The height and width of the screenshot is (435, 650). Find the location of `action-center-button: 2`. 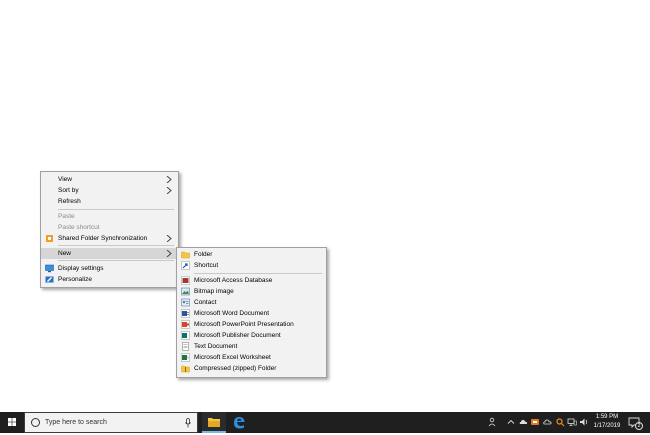

action-center-button: 2 is located at coordinates (635, 423).